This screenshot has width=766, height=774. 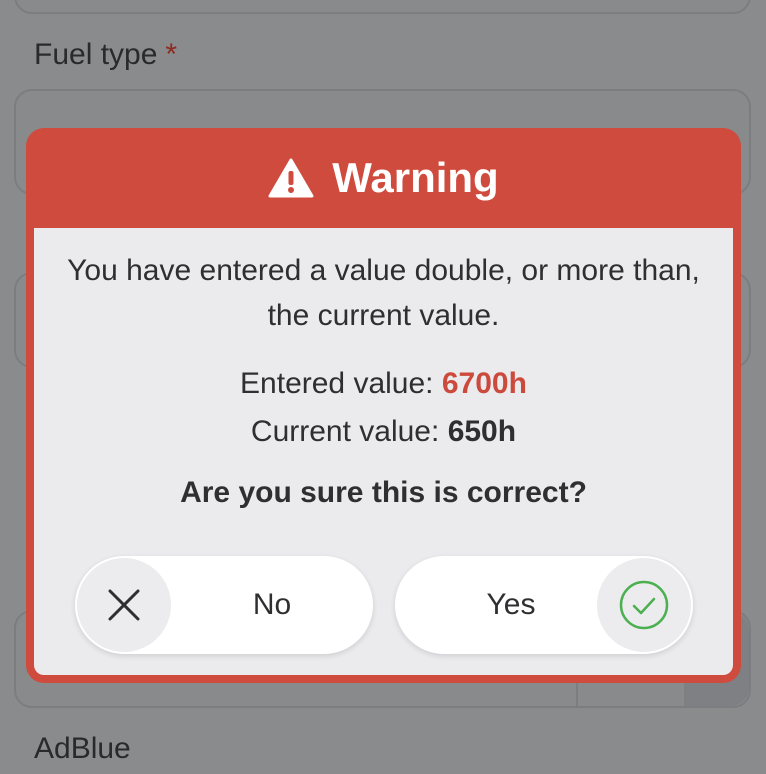 What do you see at coordinates (383, 492) in the screenshot?
I see `confirm-question: Are you sure this is correct?` at bounding box center [383, 492].